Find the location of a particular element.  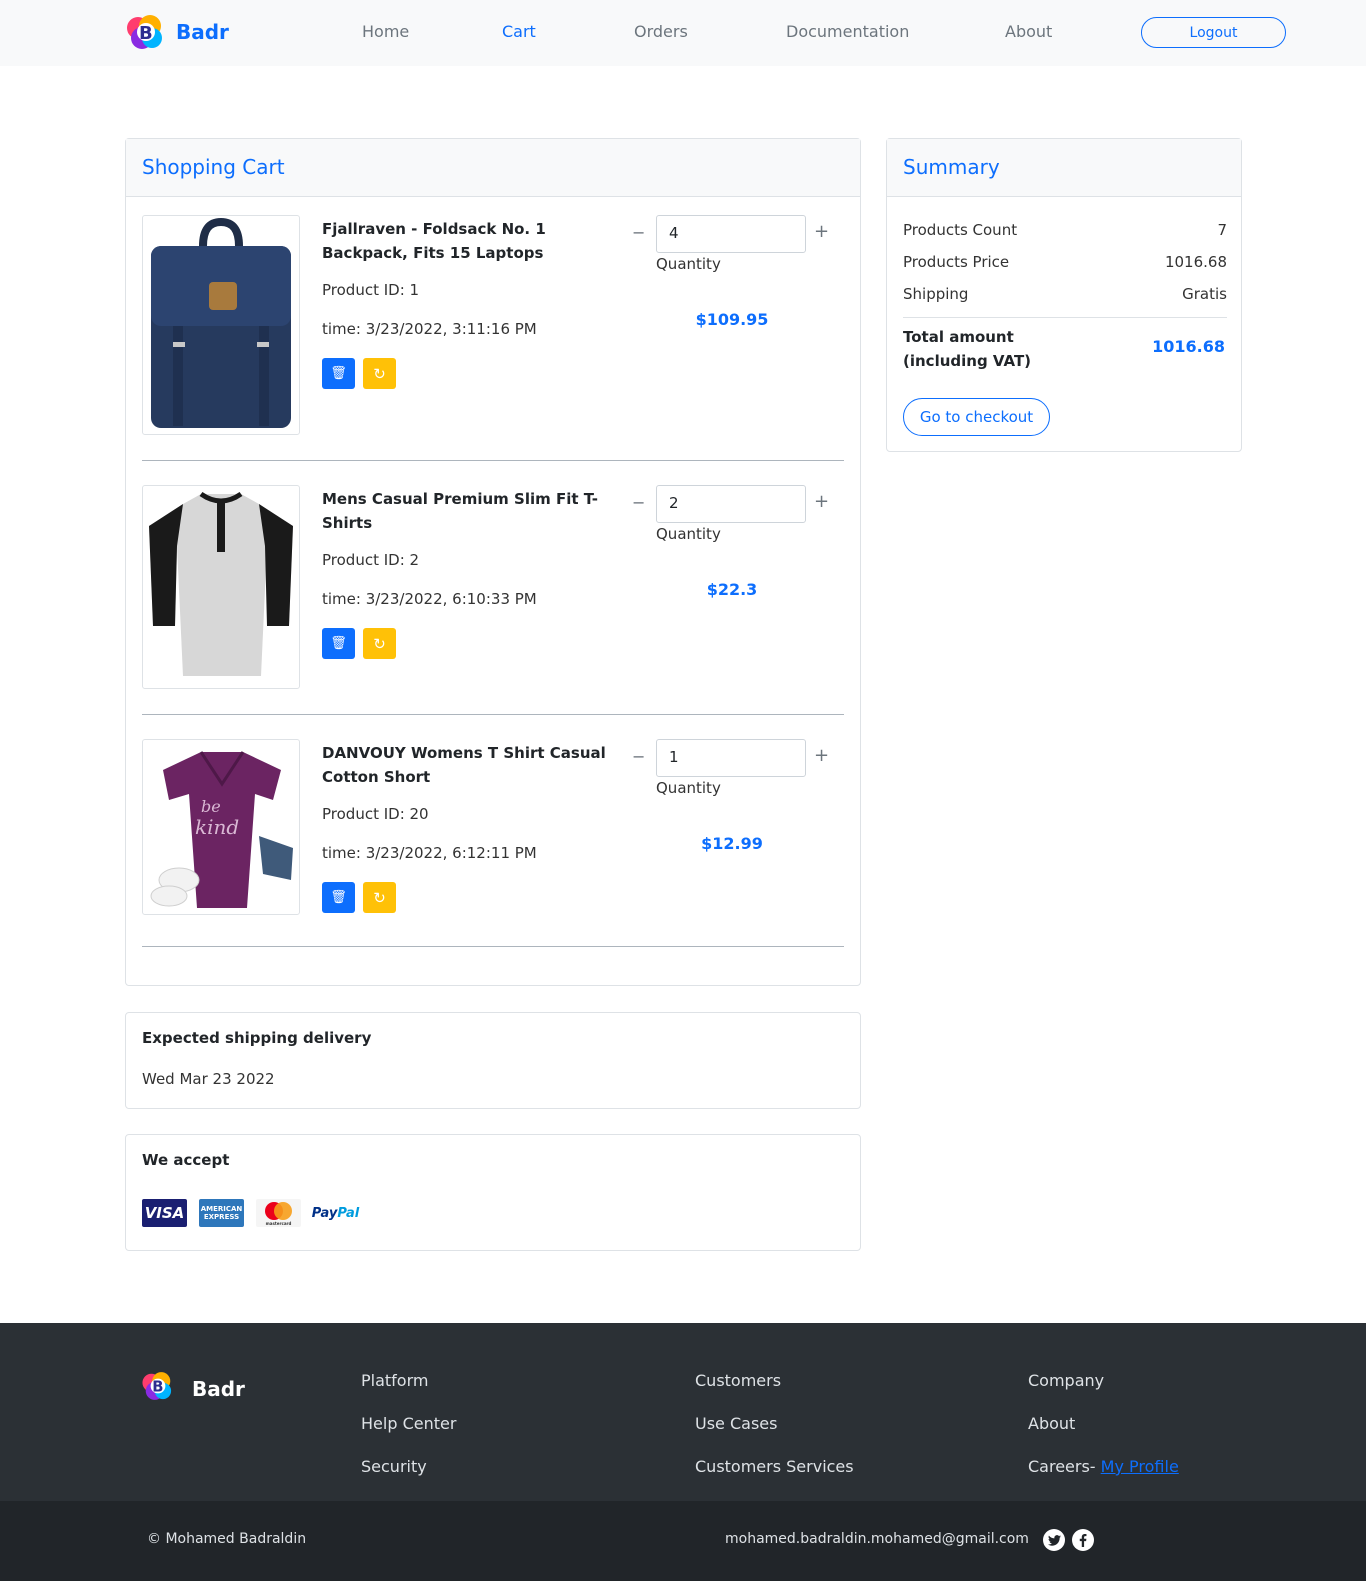

nav-orders: Orders is located at coordinates (661, 31).